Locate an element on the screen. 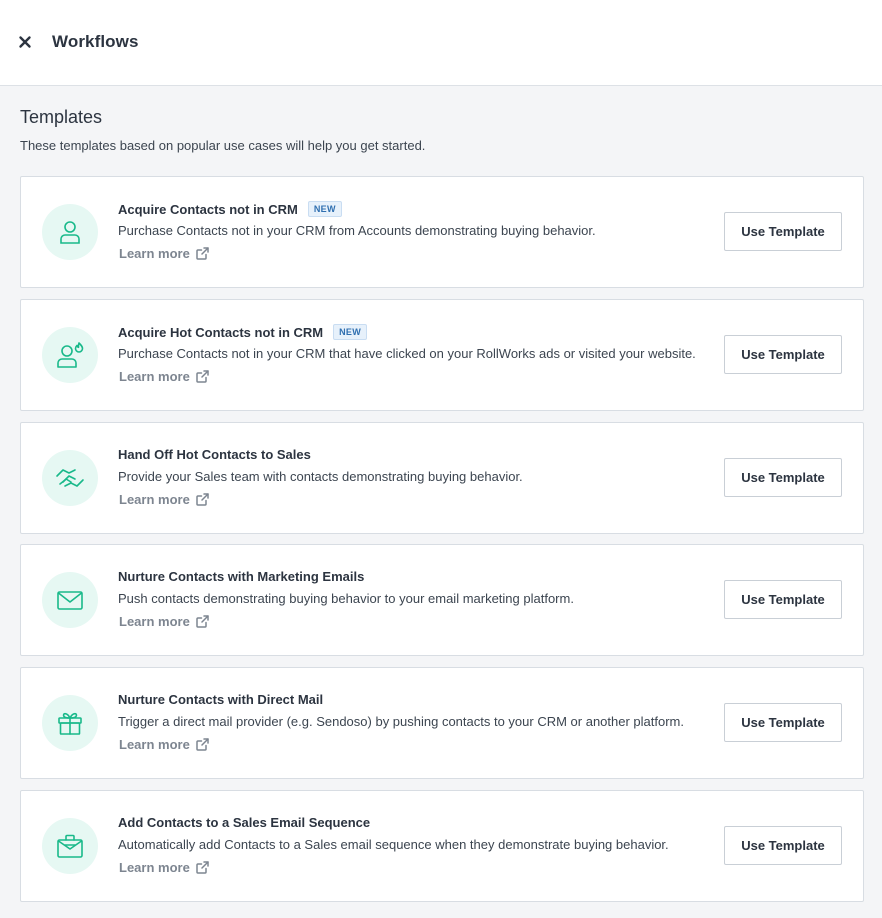  briefcase-mail-icon is located at coordinates (70, 846).